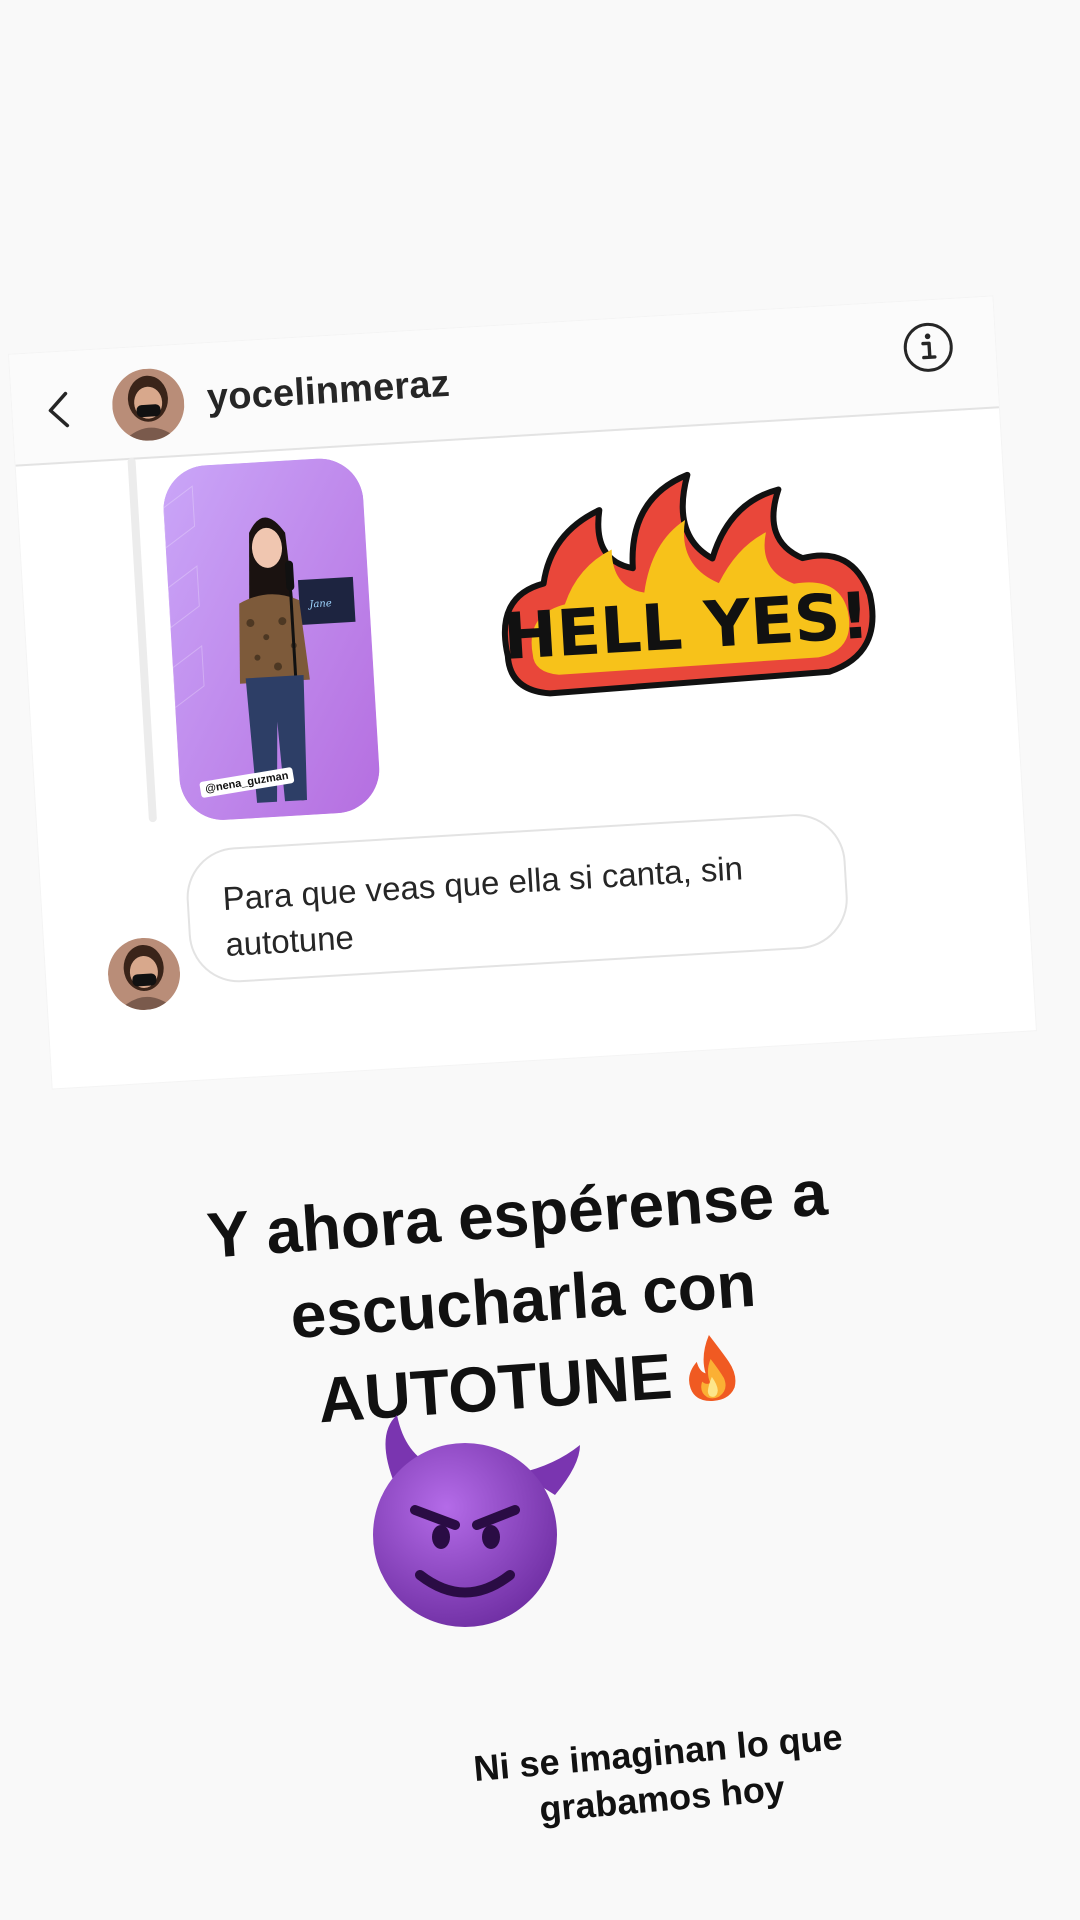 The width and height of the screenshot is (1080, 1920). Describe the element at coordinates (60, 410) in the screenshot. I see `chevron-left-icon` at that location.